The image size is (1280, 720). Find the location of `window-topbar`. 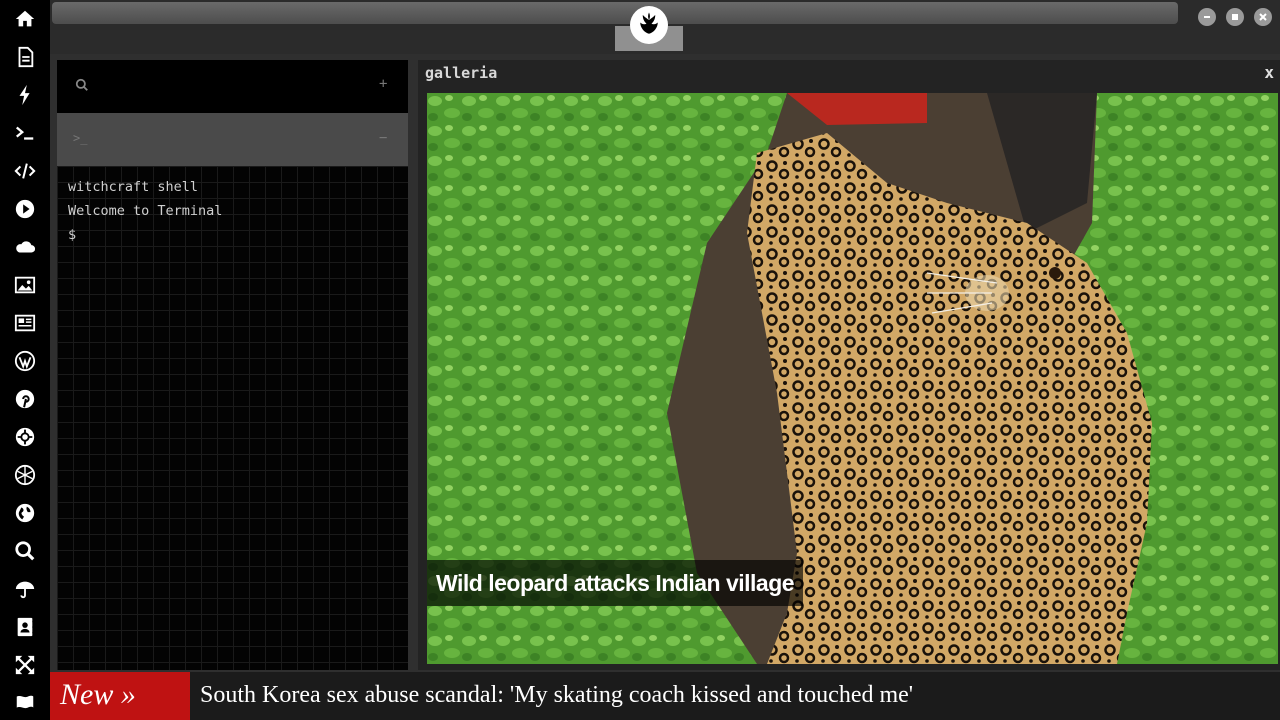

window-topbar is located at coordinates (665, 27).